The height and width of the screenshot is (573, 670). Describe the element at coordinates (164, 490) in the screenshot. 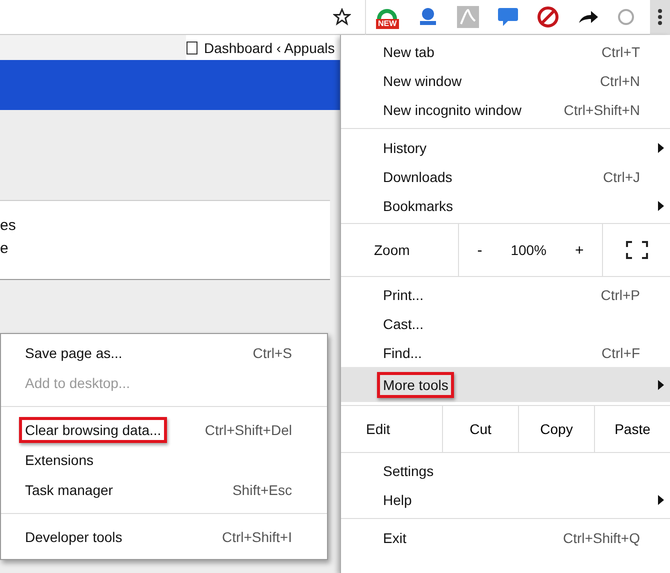

I see `menu-item: Task manager Shift+Esc` at that location.